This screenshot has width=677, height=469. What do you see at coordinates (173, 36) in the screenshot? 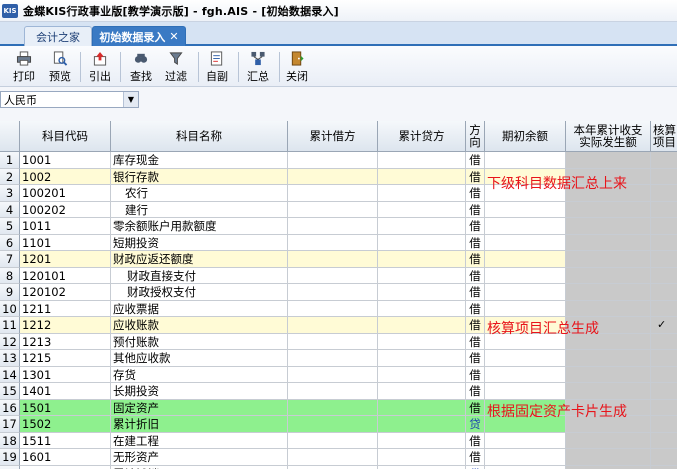
I see `tab-close-icon: ✕` at bounding box center [173, 36].